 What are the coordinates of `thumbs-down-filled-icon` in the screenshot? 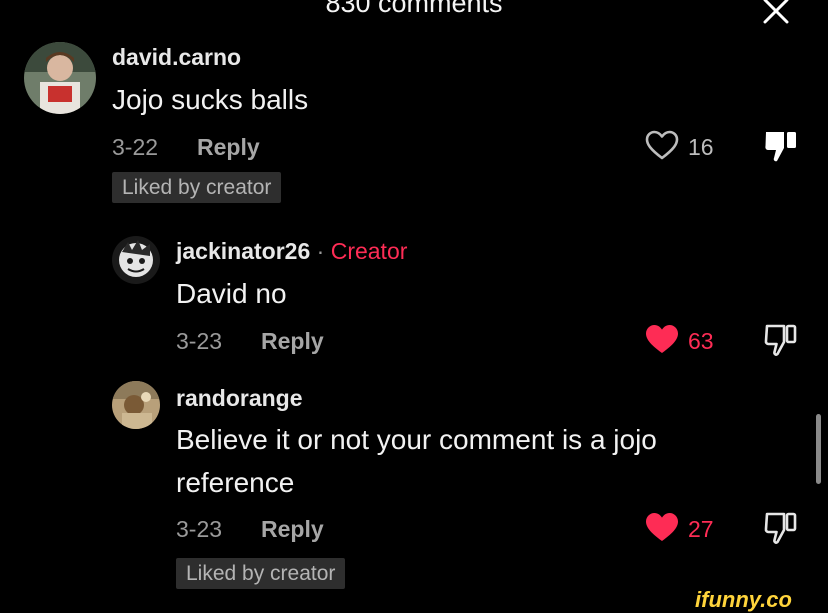 It's located at (780, 147).